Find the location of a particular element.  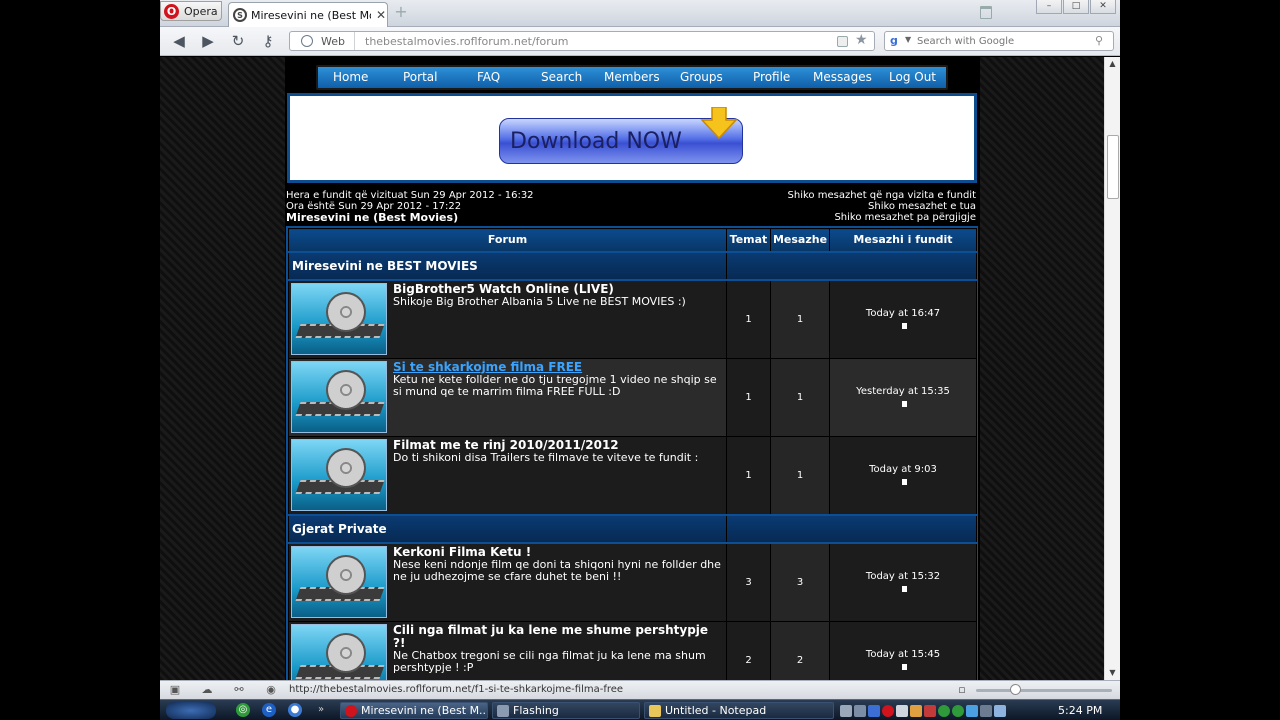

opera-unite-icon: ☁ is located at coordinates (207, 690).